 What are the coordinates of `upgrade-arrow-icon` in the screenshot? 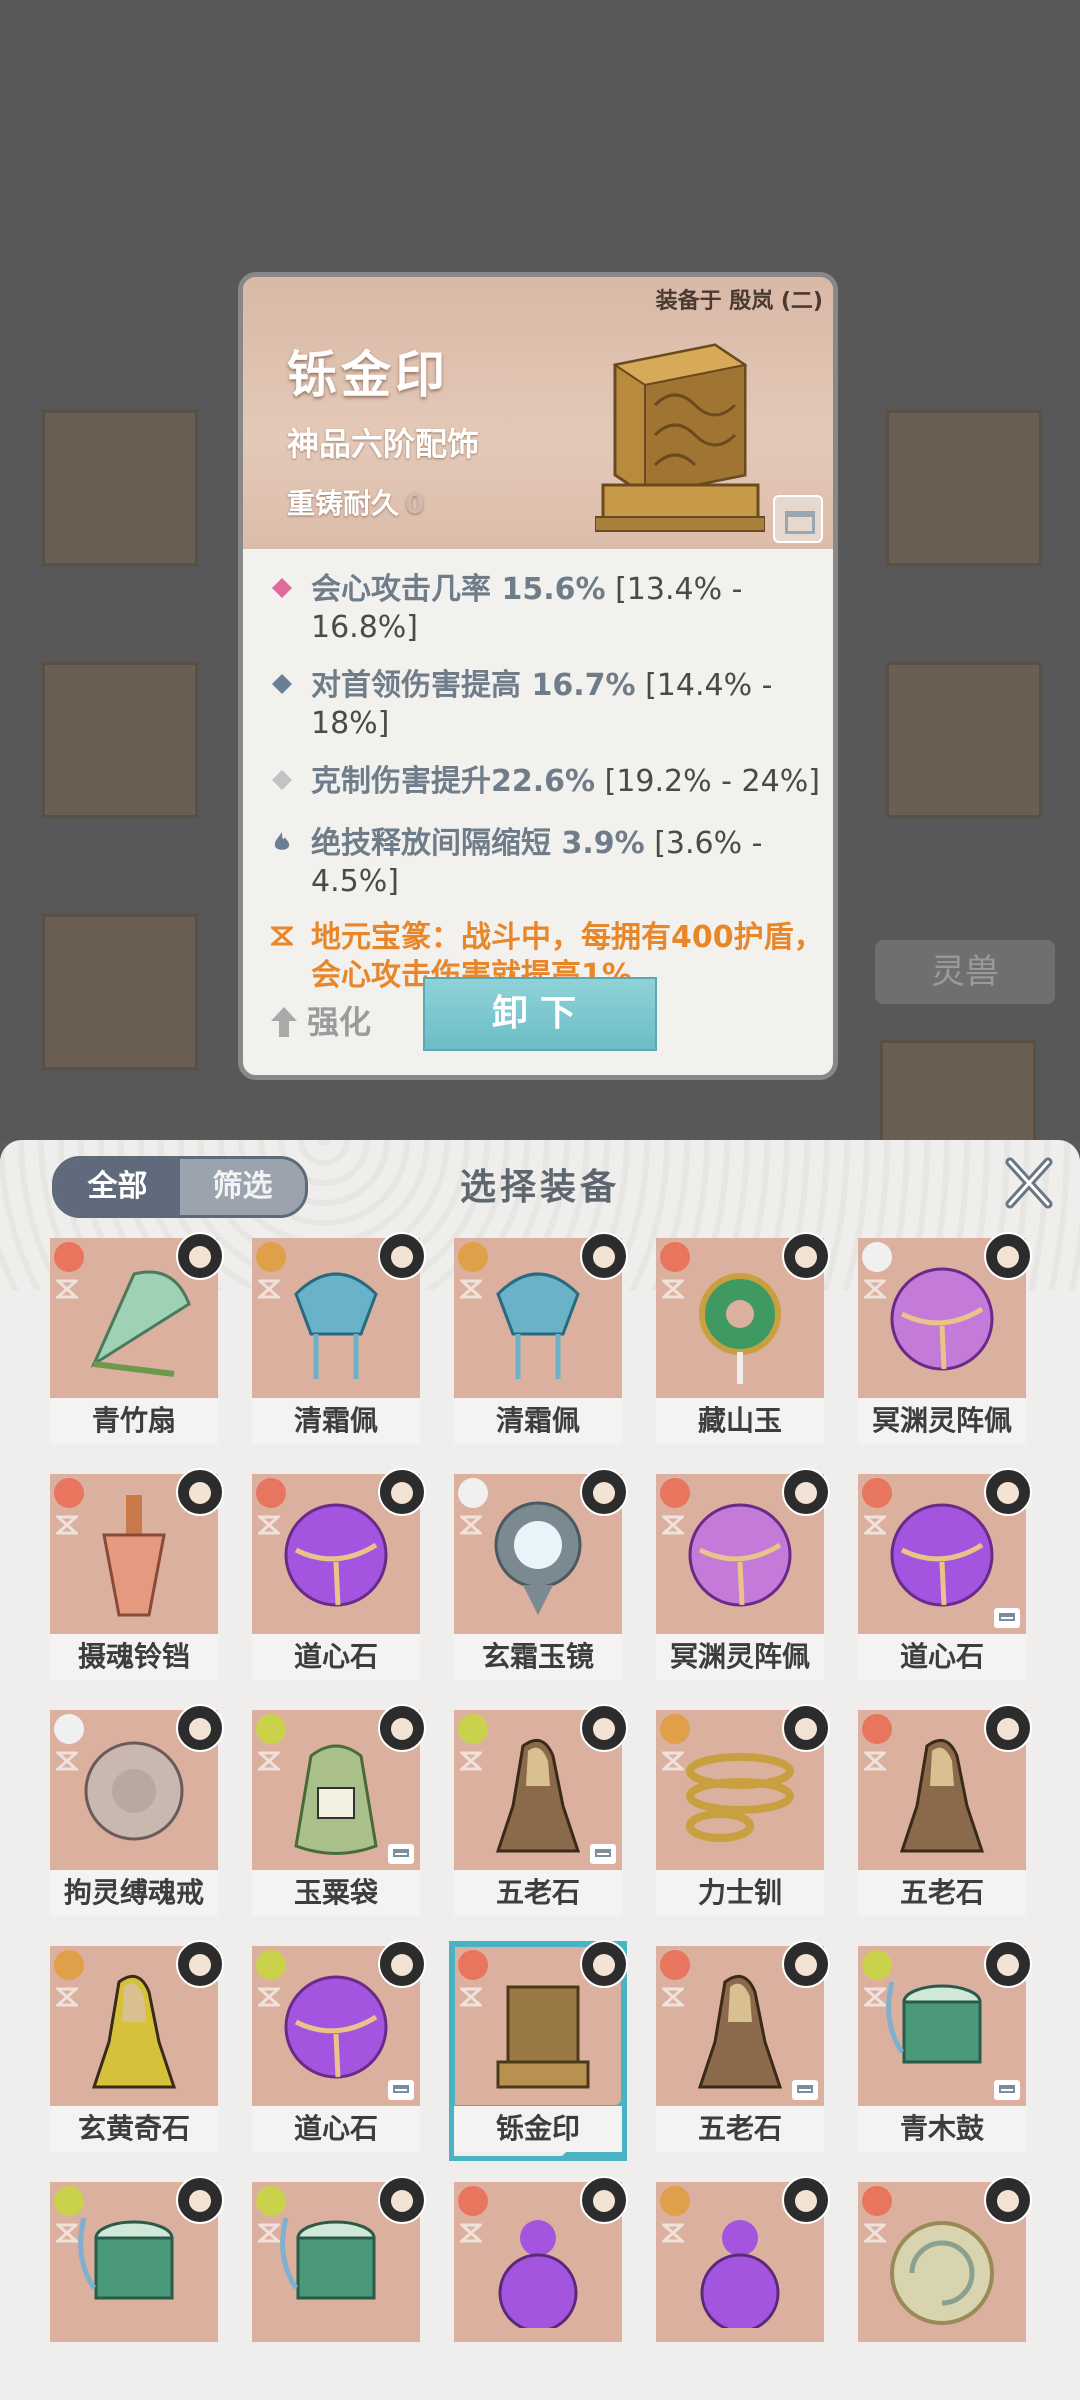 It's located at (284, 1022).